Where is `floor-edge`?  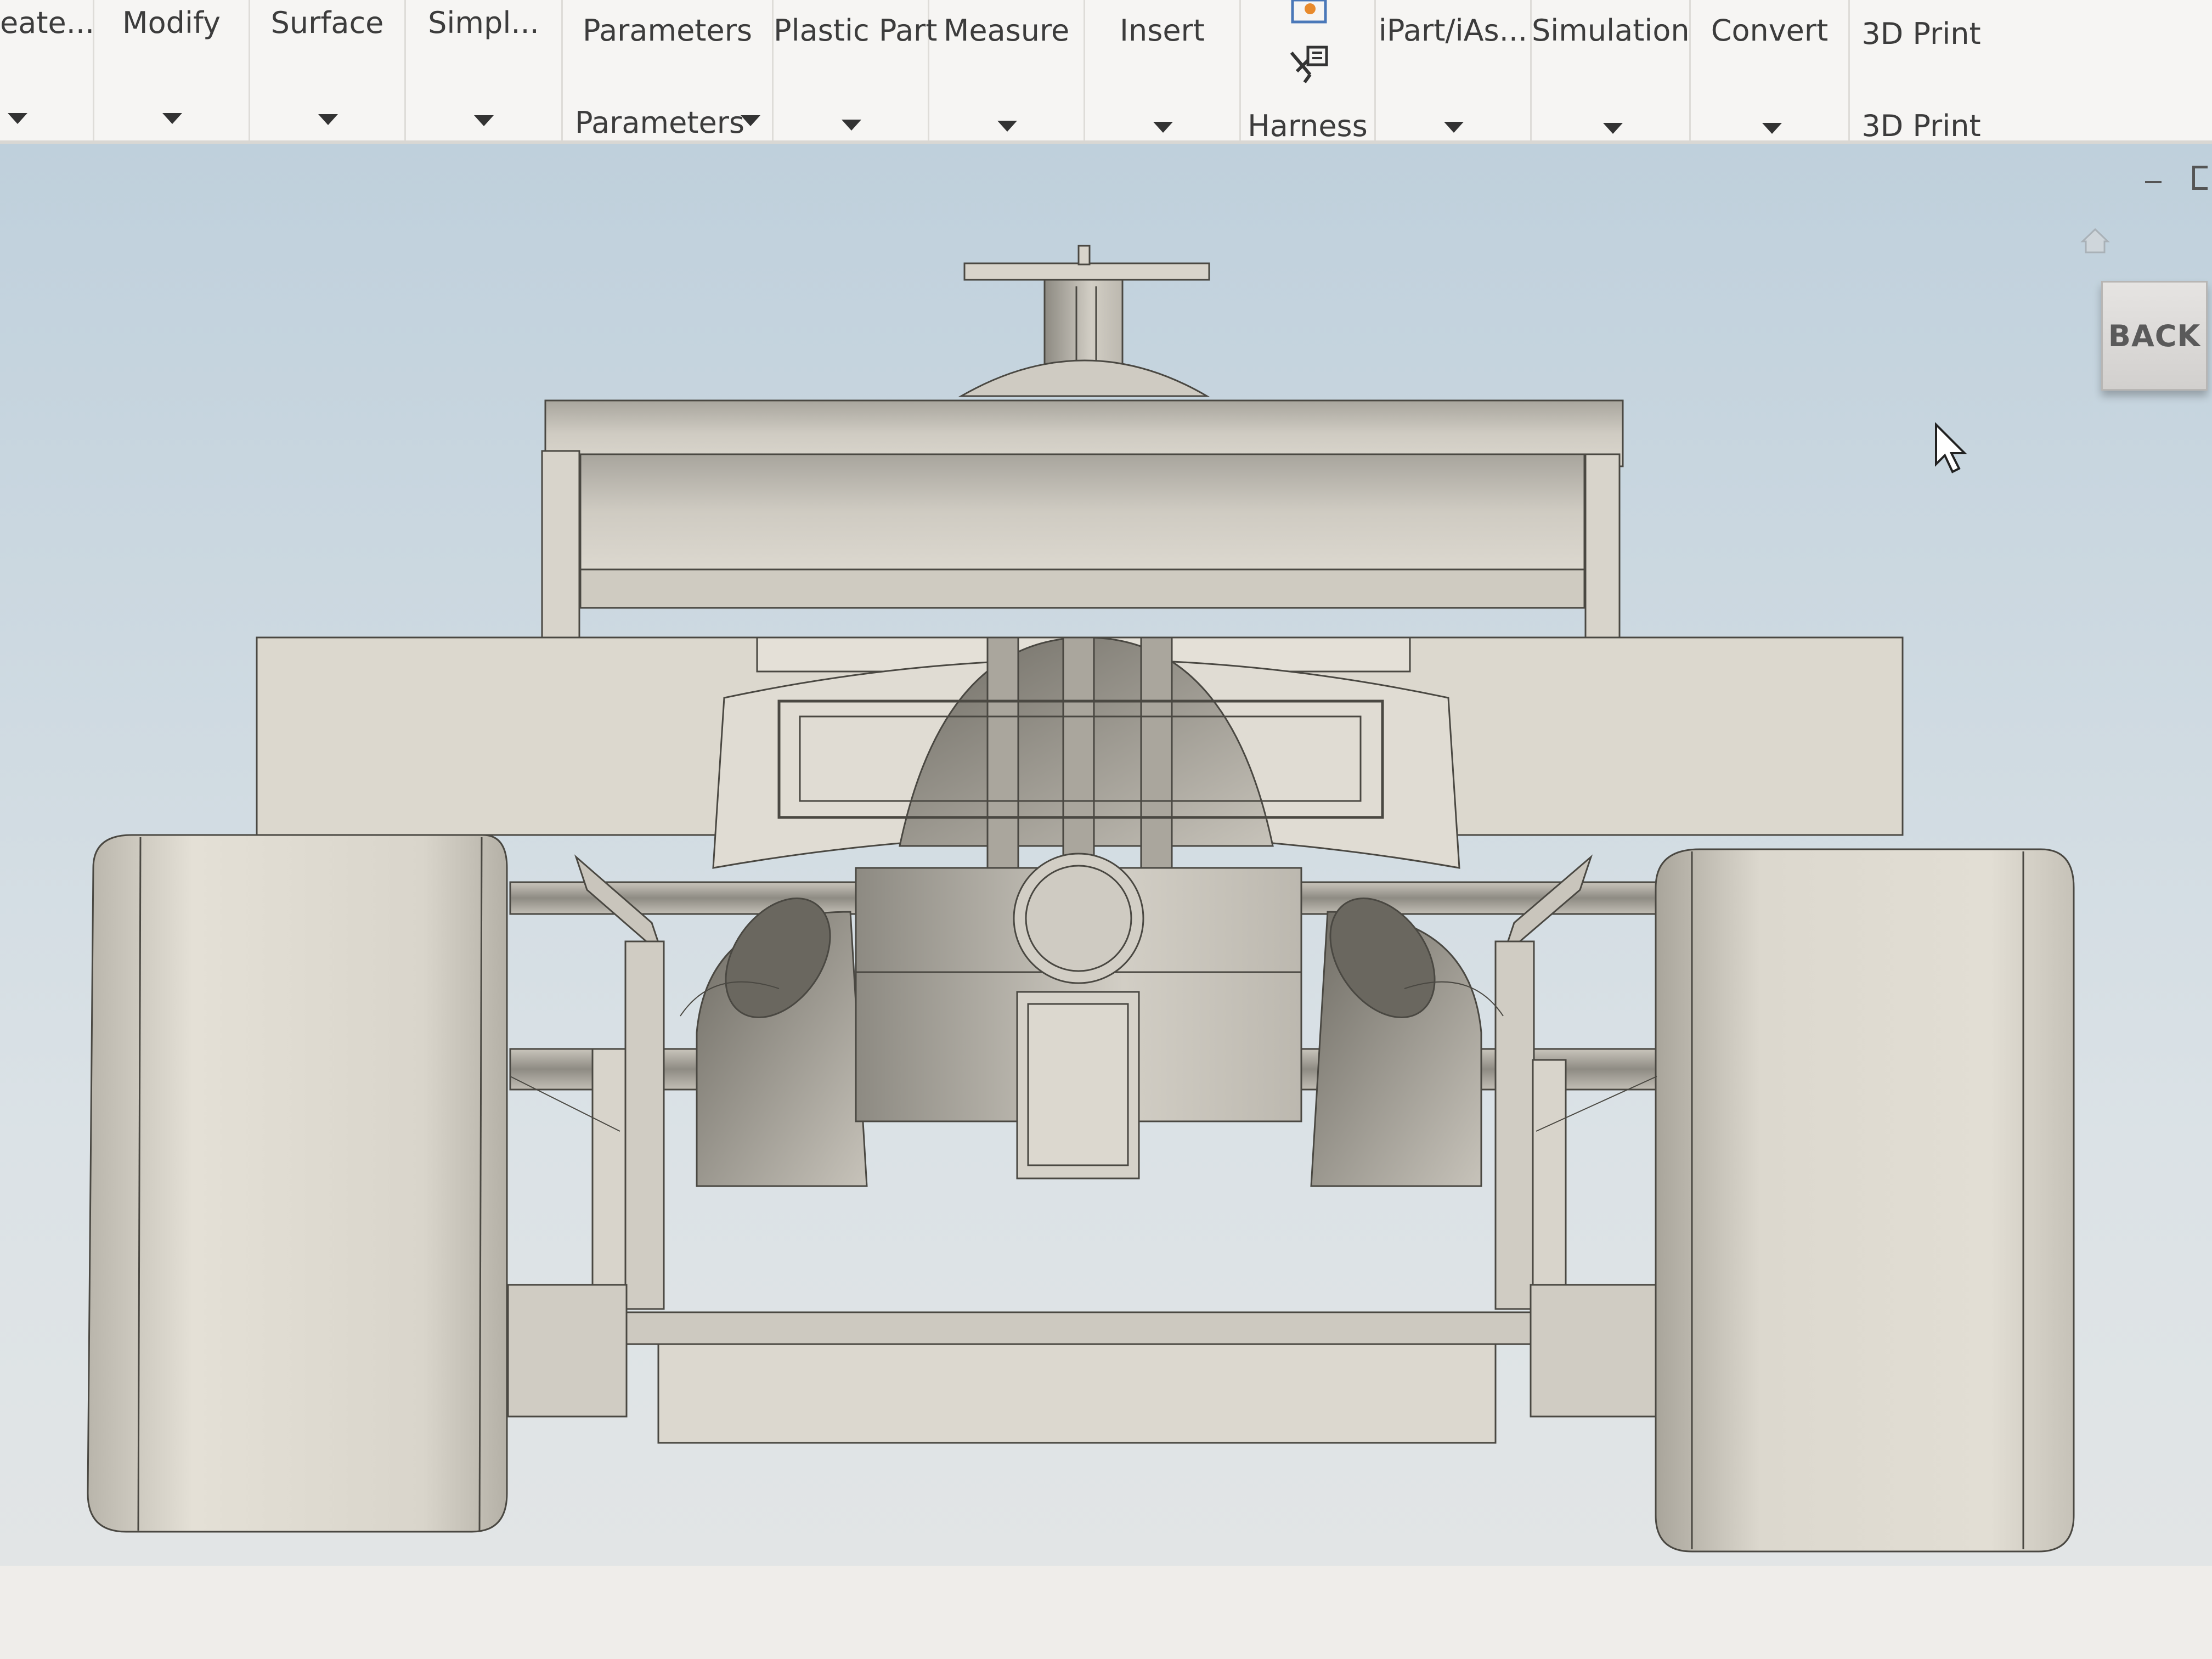 floor-edge is located at coordinates (1078, 1328).